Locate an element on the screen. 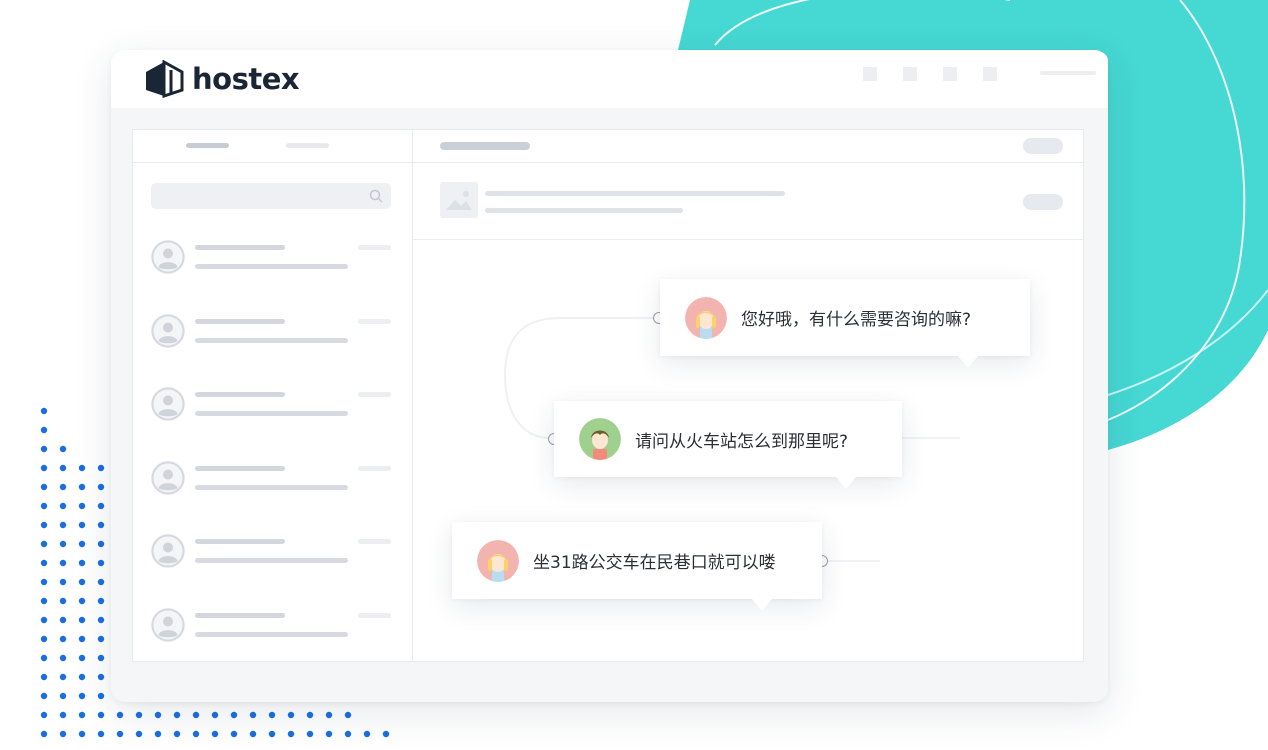  message-bubble-guest: 请问从火车站怎么到那里呢? is located at coordinates (728, 445).